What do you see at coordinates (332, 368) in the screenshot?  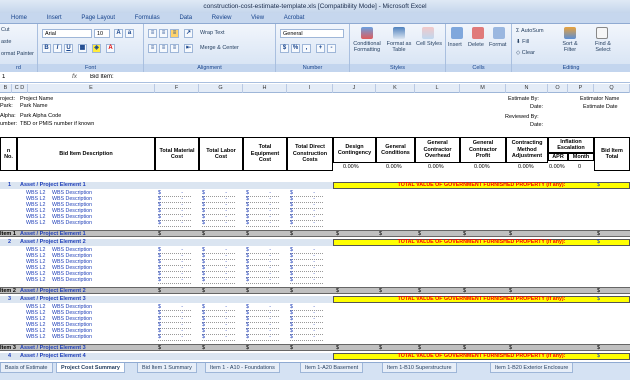 I see `sheet-tab-basement: Item 1-A20 Basement` at bounding box center [332, 368].